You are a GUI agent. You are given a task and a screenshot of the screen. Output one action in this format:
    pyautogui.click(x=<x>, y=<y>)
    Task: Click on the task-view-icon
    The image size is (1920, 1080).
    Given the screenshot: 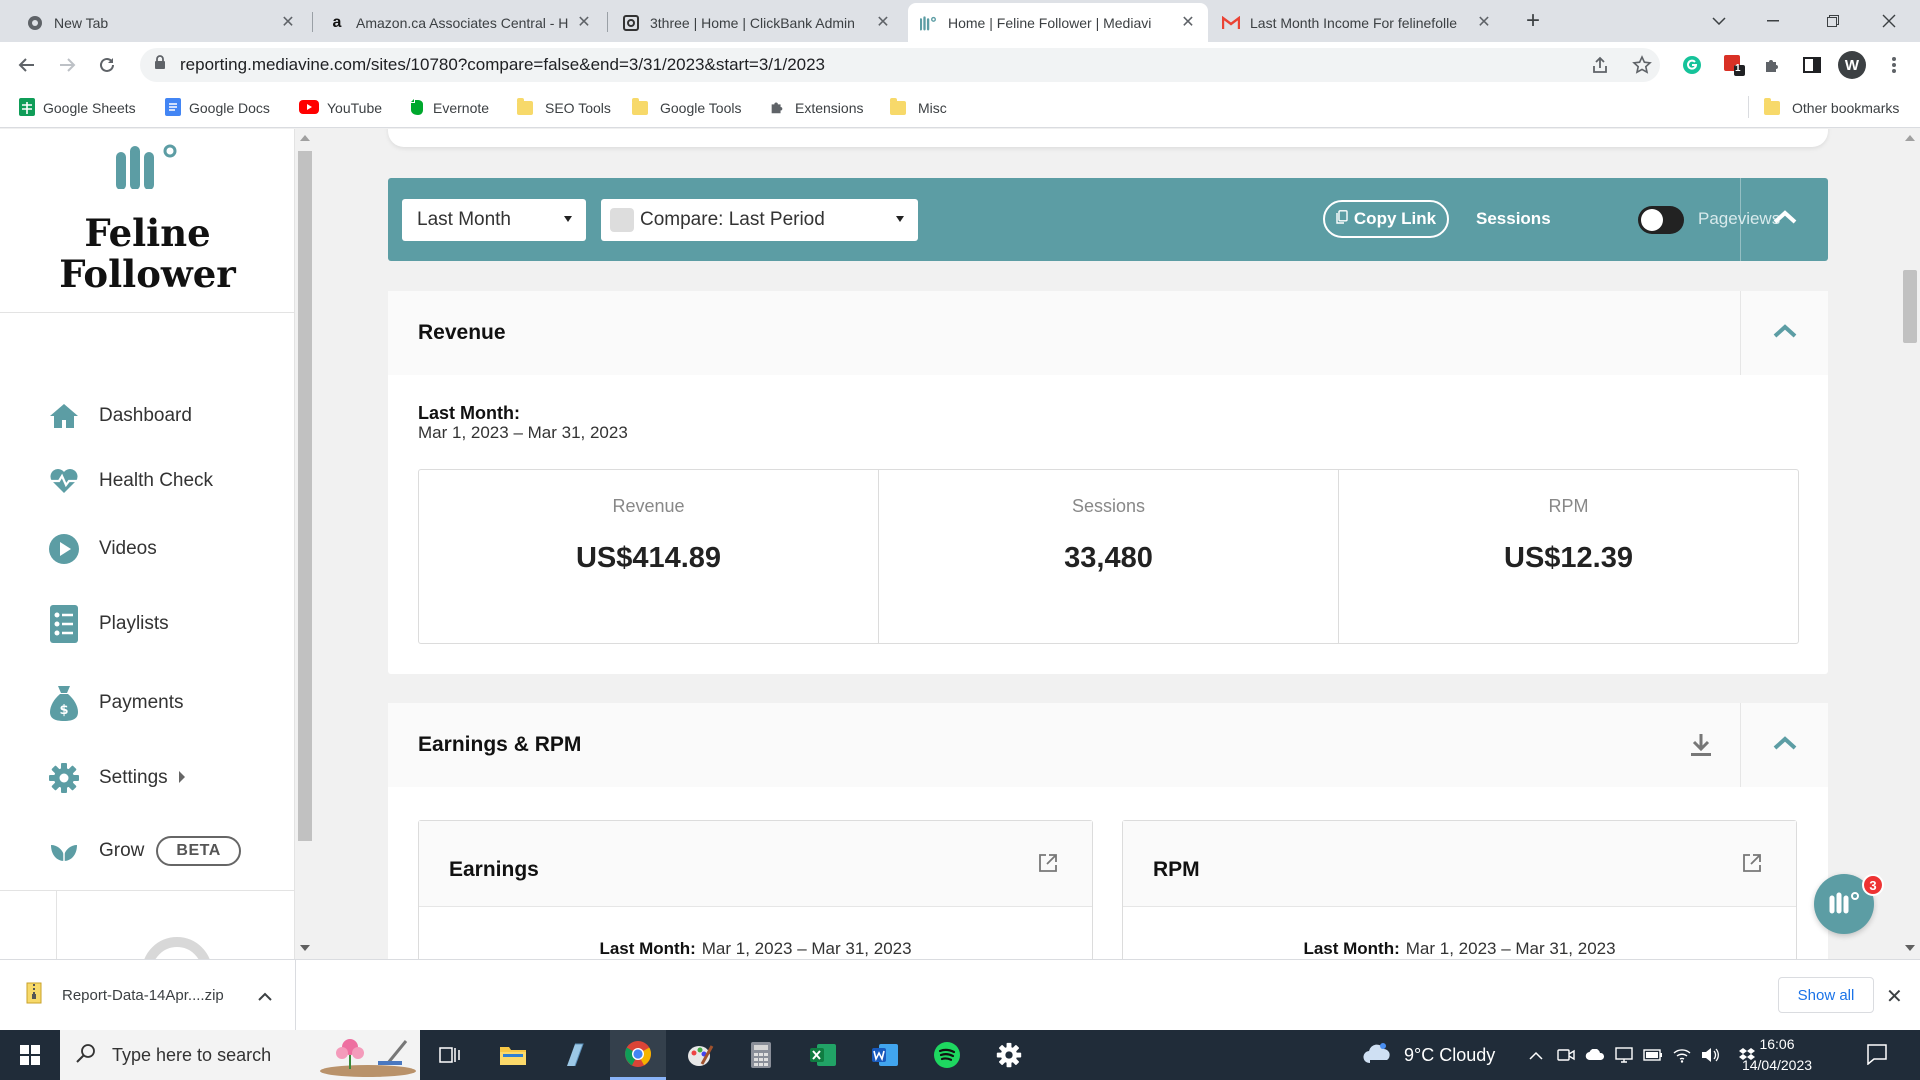 What is the action you would take?
    pyautogui.click(x=450, y=1055)
    